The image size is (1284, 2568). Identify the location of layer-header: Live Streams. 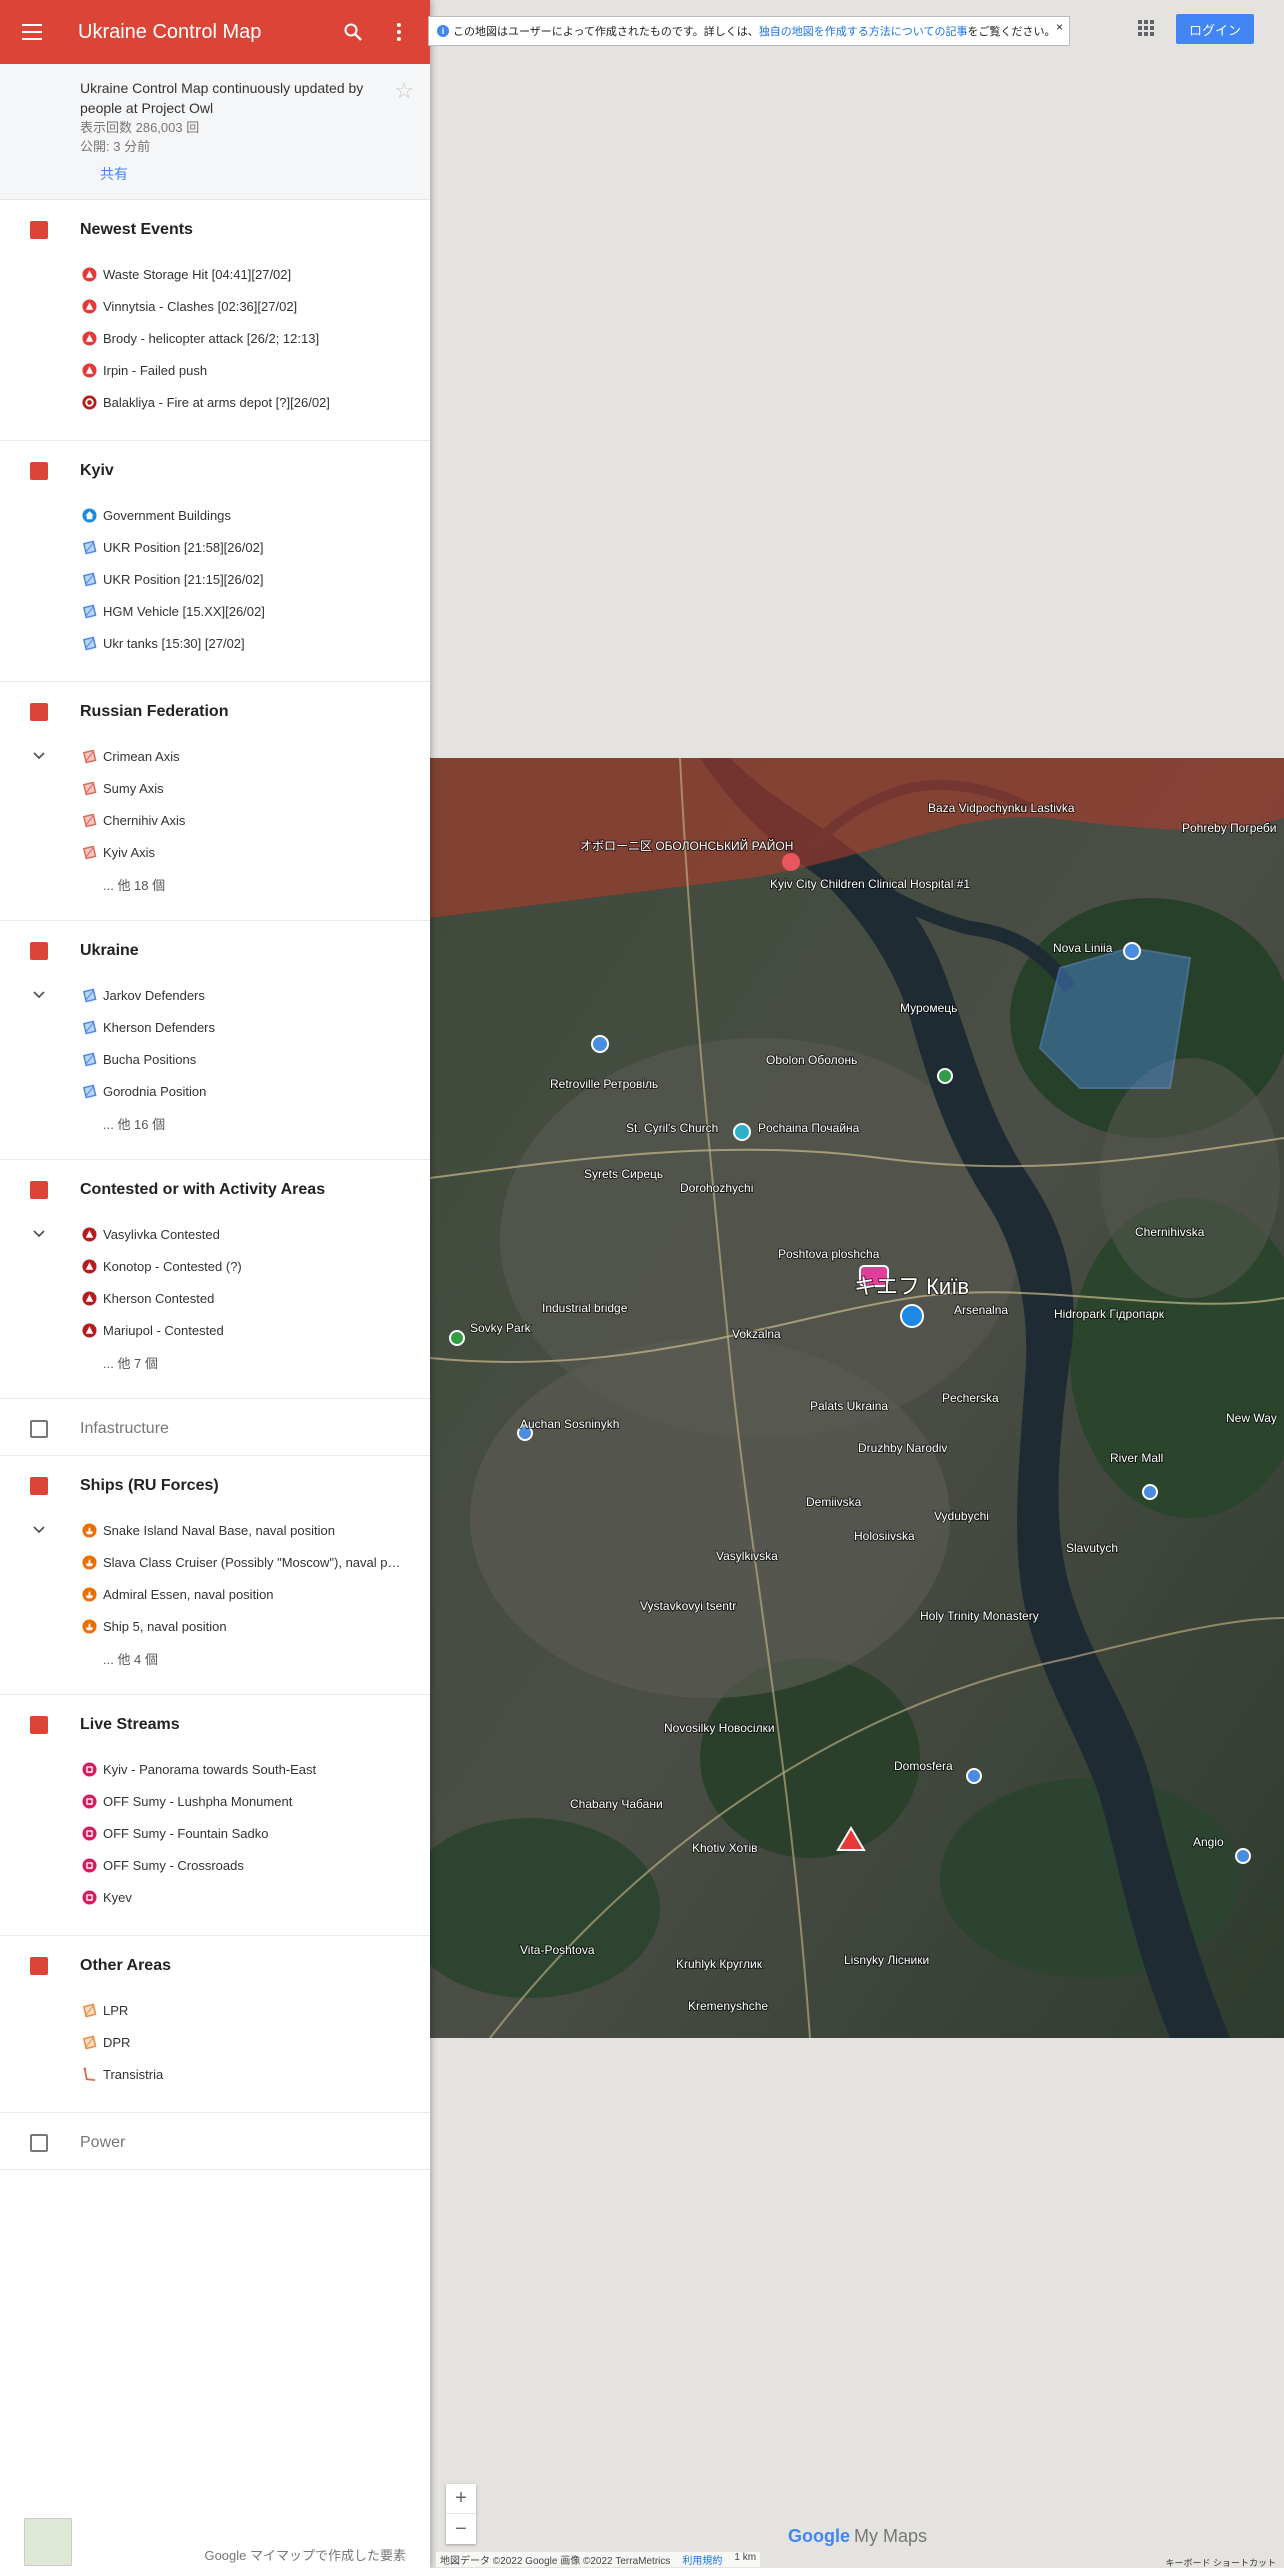
(215, 1725).